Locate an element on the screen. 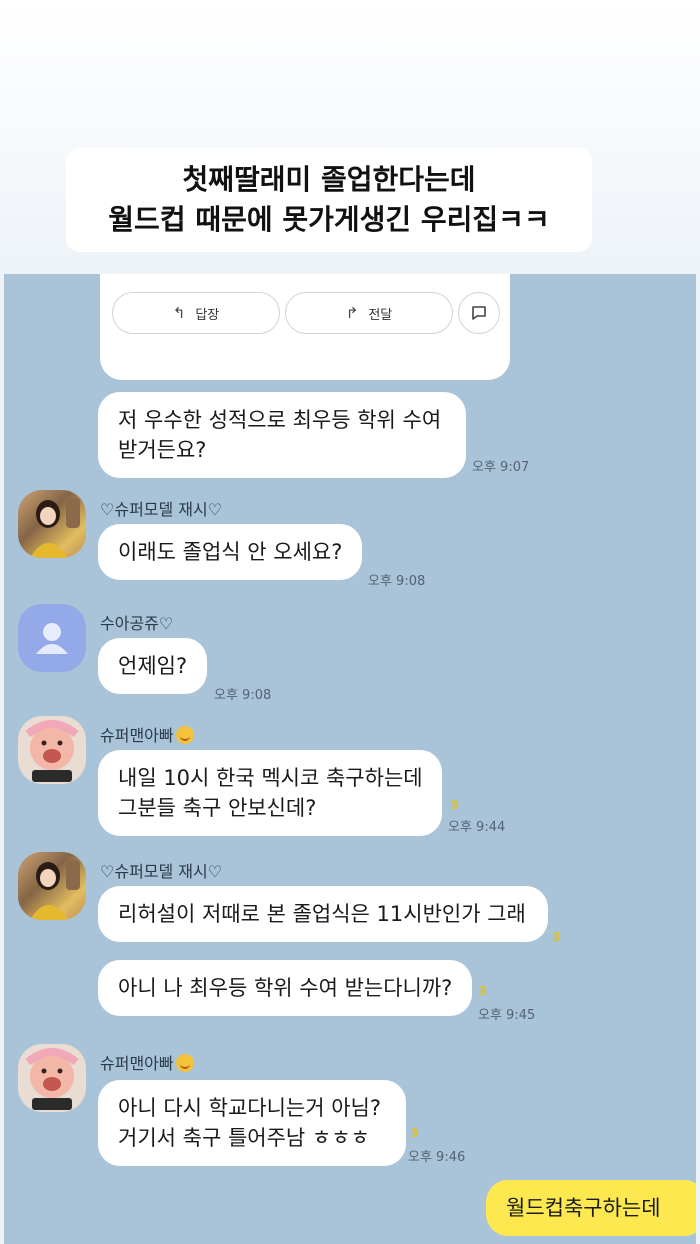 The height and width of the screenshot is (1244, 700). comment-button is located at coordinates (479, 313).